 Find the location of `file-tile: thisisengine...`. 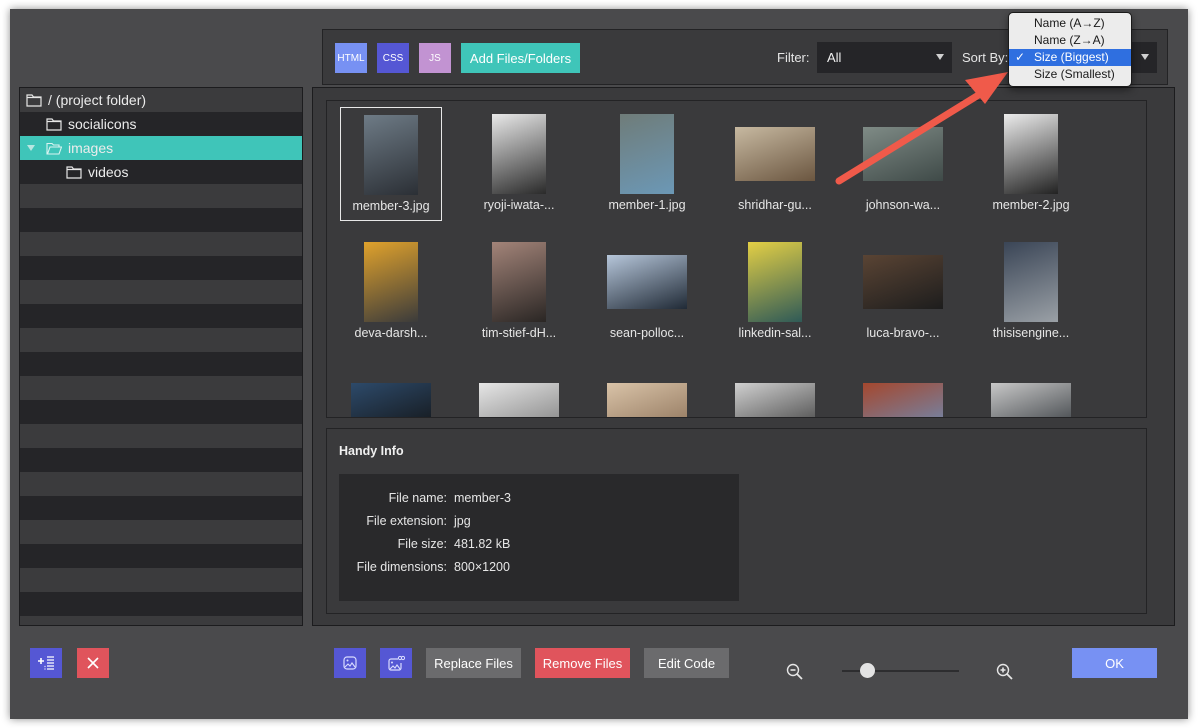

file-tile: thisisengine... is located at coordinates (1031, 292).